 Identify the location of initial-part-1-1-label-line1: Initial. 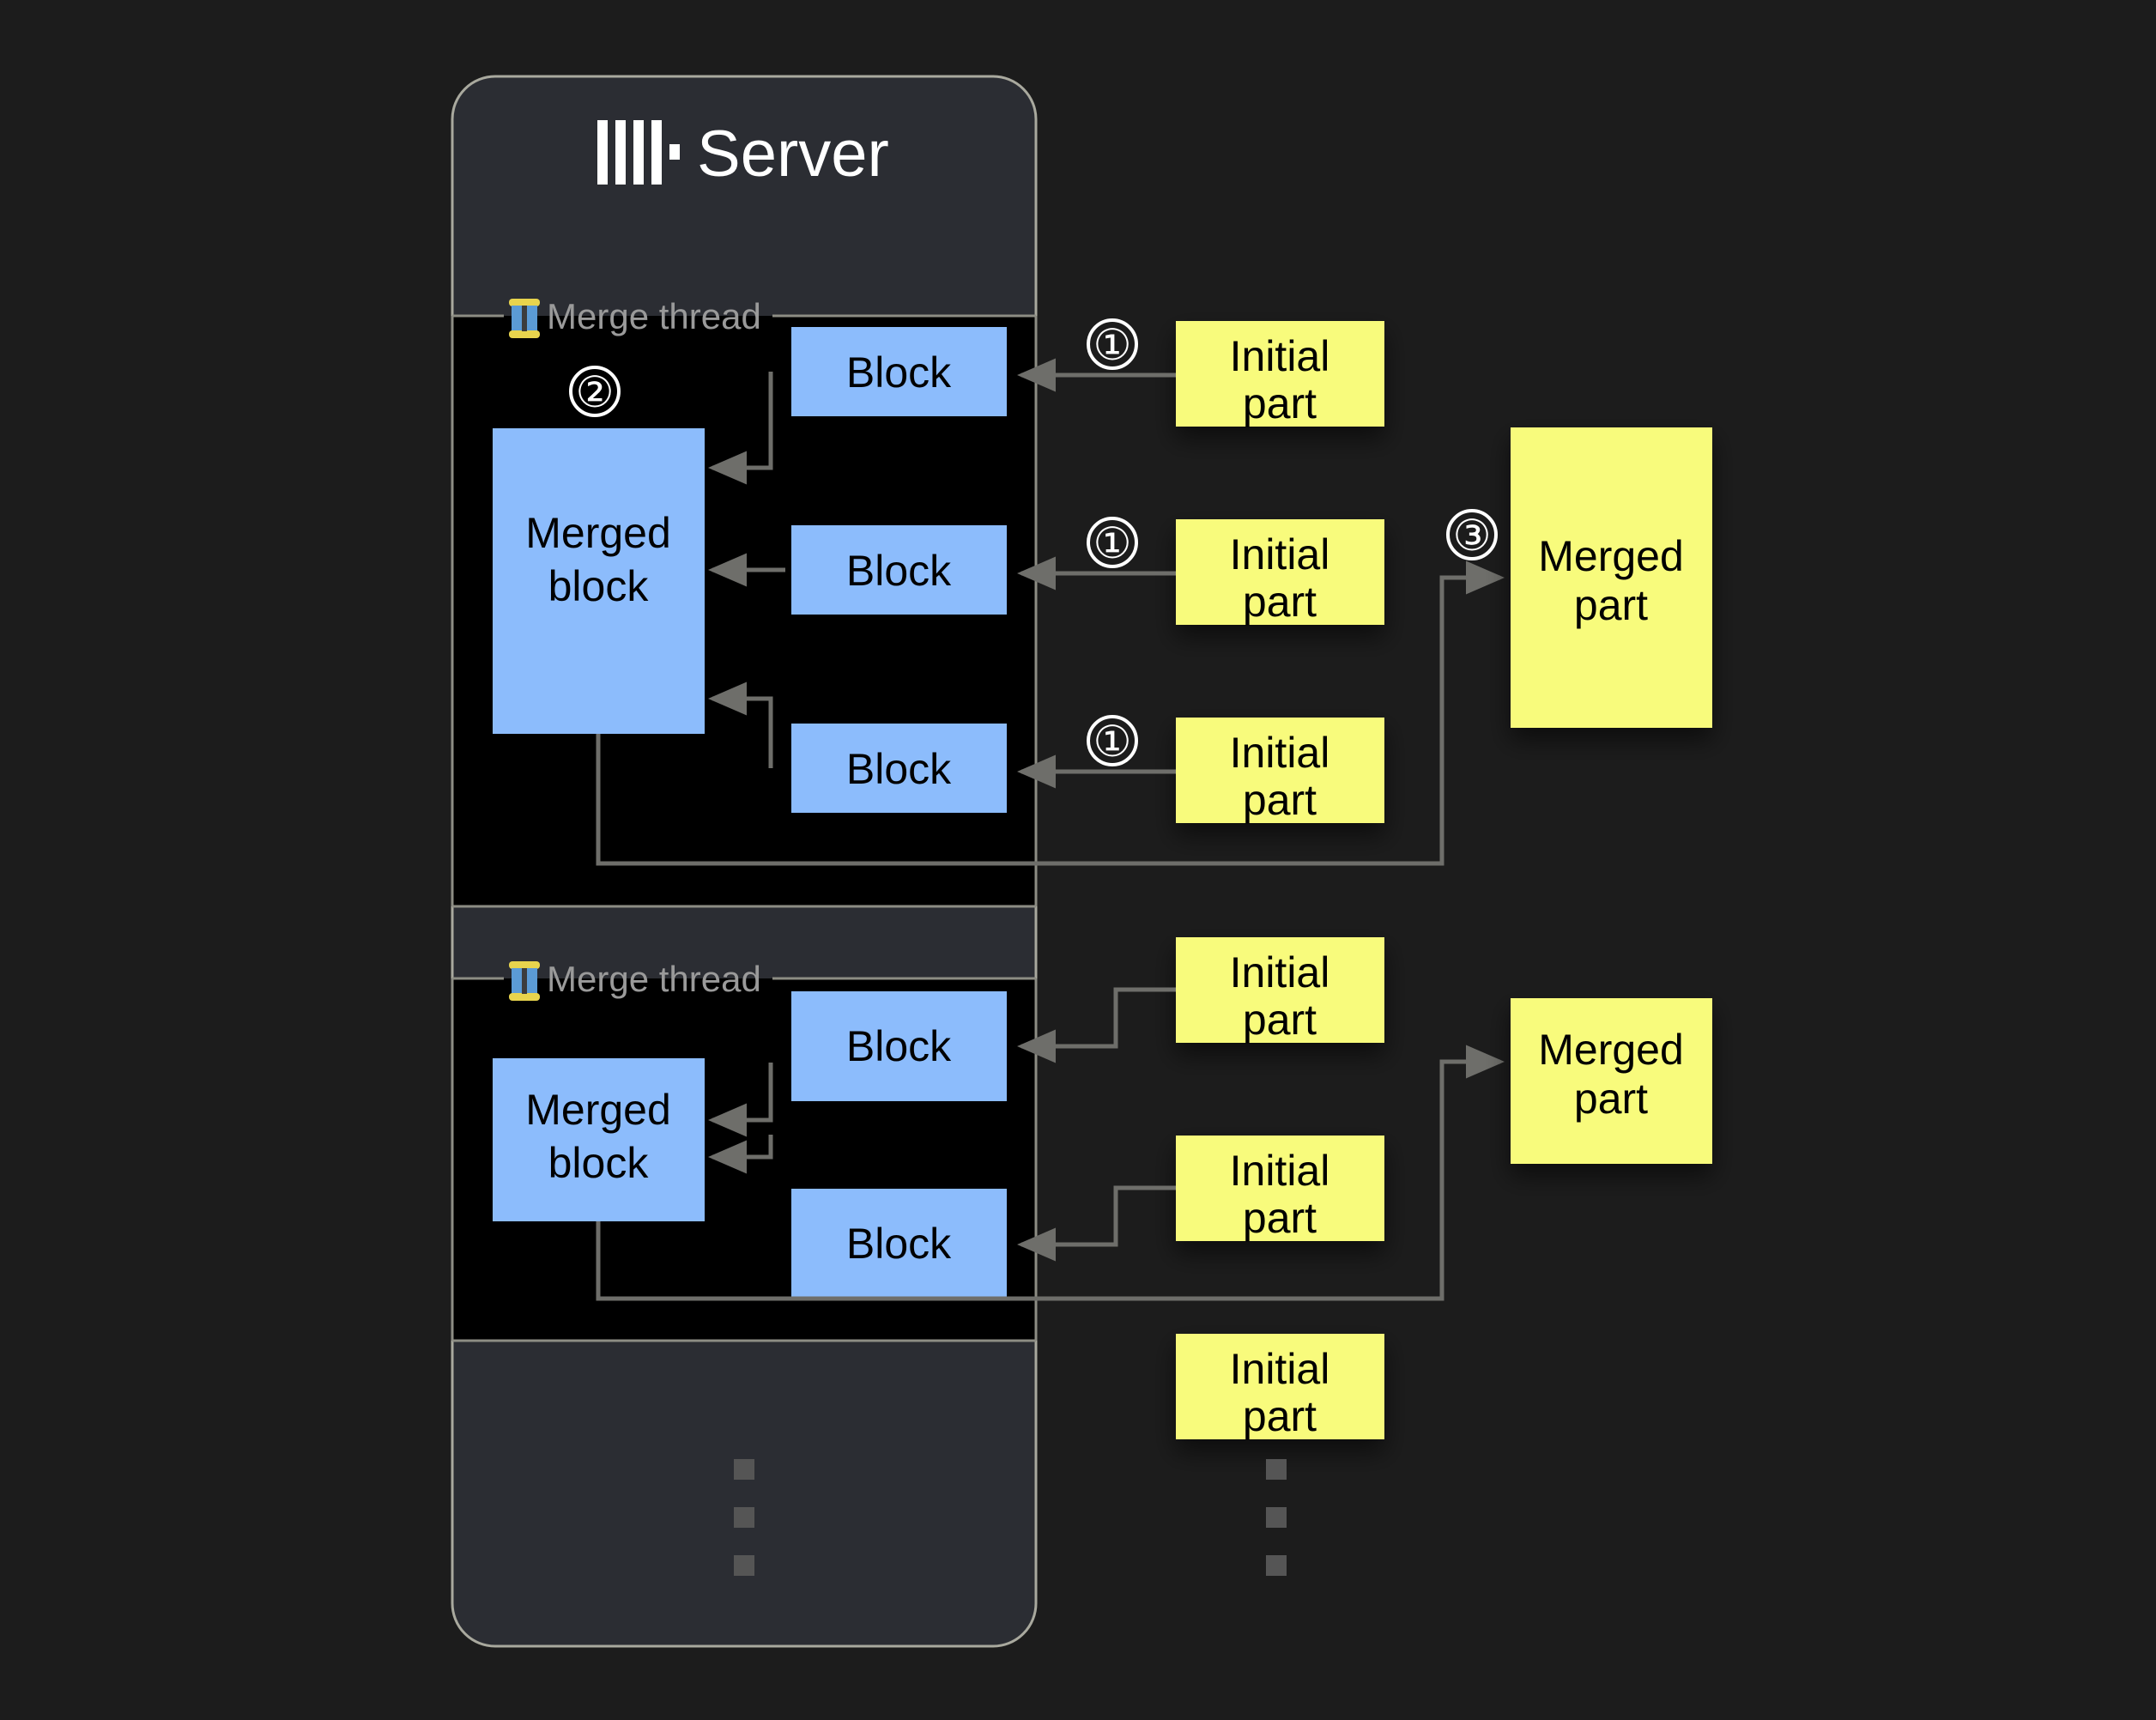
(1280, 356).